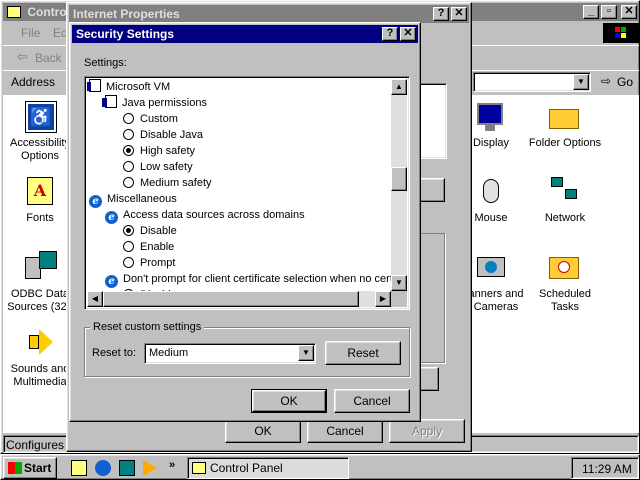 This screenshot has width=640, height=480. Describe the element at coordinates (142, 199) in the screenshot. I see `tree-row-label: Miscellaneous` at that location.